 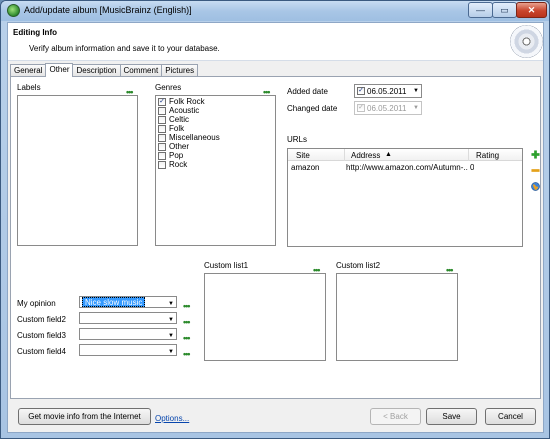 What do you see at coordinates (216, 110) in the screenshot?
I see `genre-item: Acoustic` at bounding box center [216, 110].